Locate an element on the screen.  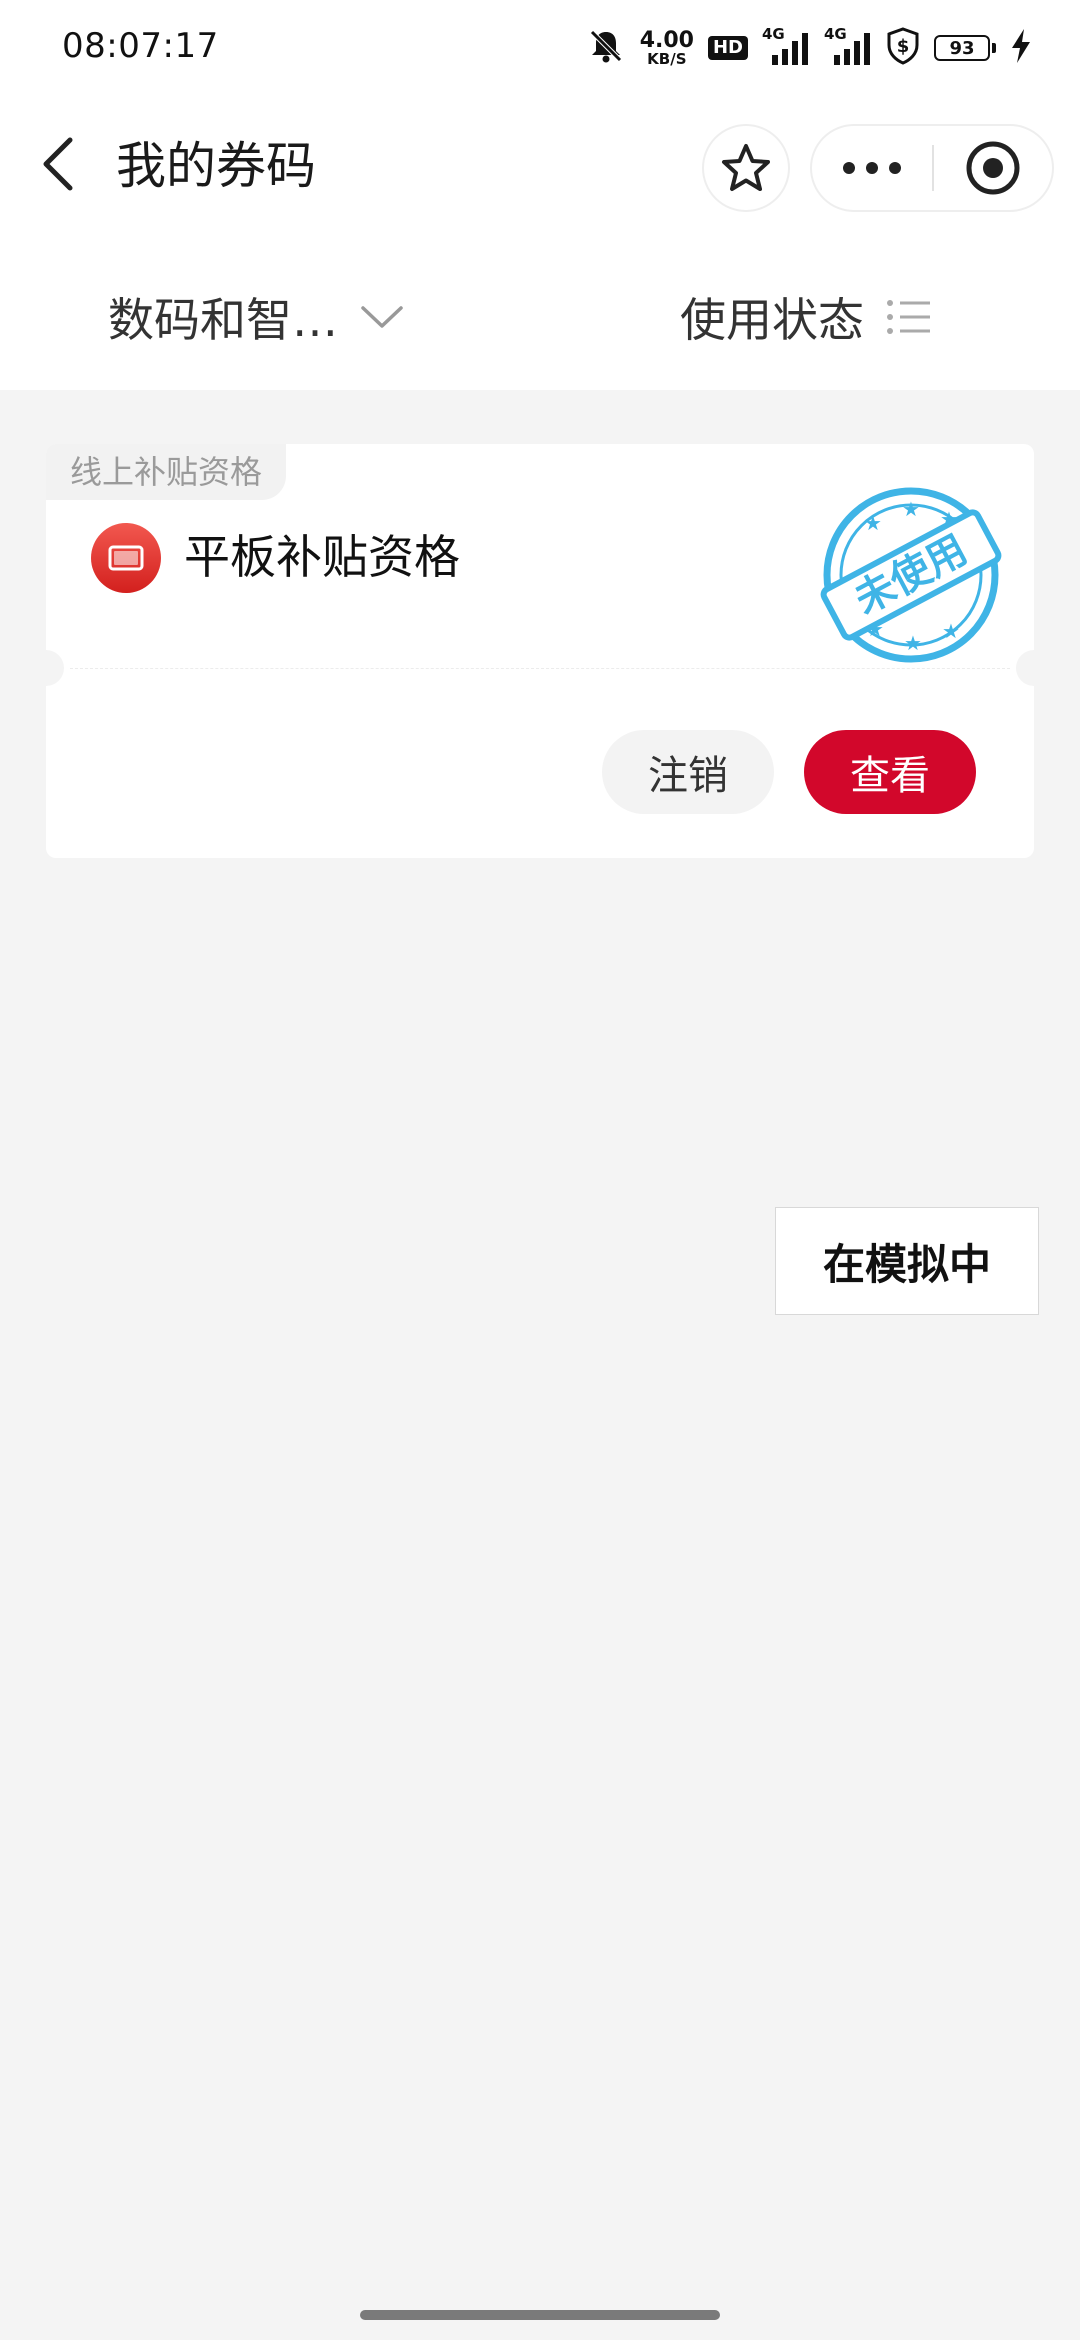
status-filter: 使用状态 is located at coordinates (806, 317).